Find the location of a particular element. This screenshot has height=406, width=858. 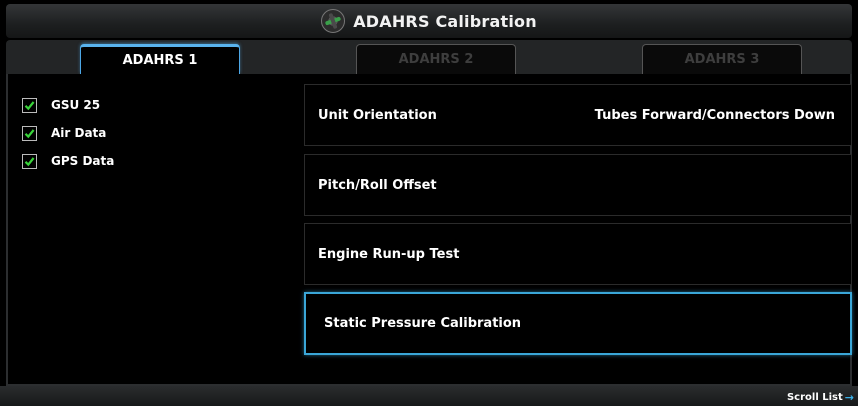

menu-item-label: Unit Orientation is located at coordinates (377, 115).